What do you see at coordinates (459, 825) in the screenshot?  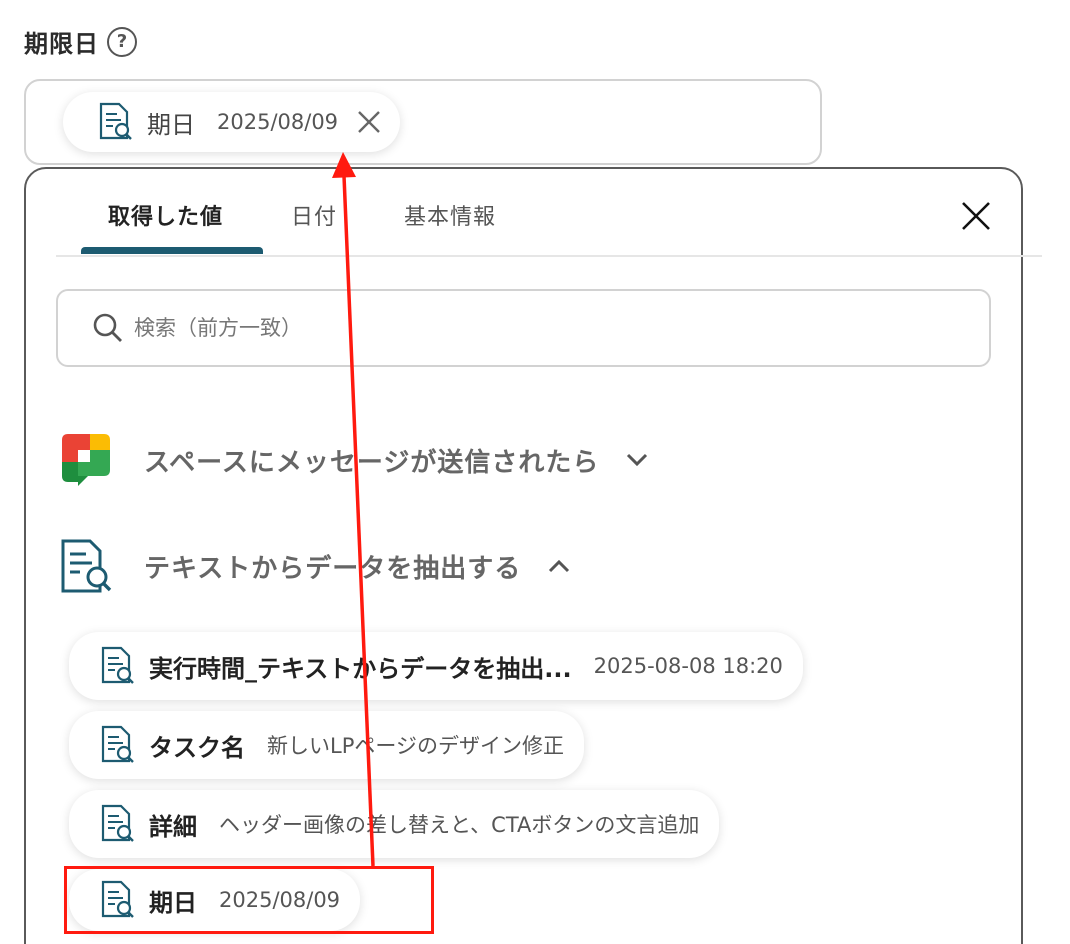 I see `item-value: ヘッダー画像の差し替えと、CTAボタンの文言追加` at bounding box center [459, 825].